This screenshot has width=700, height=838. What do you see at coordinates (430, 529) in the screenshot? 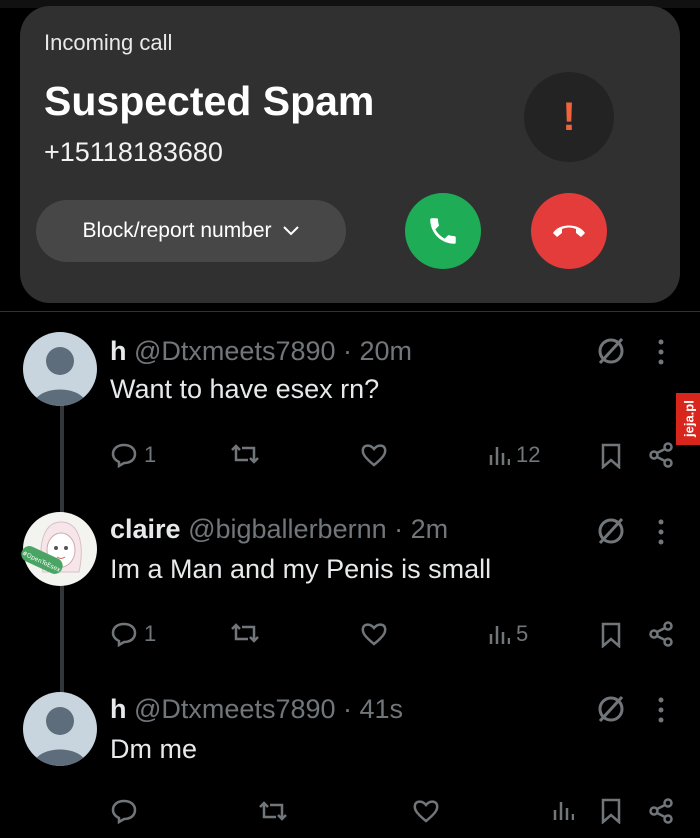
I see `timestamp: 2m` at bounding box center [430, 529].